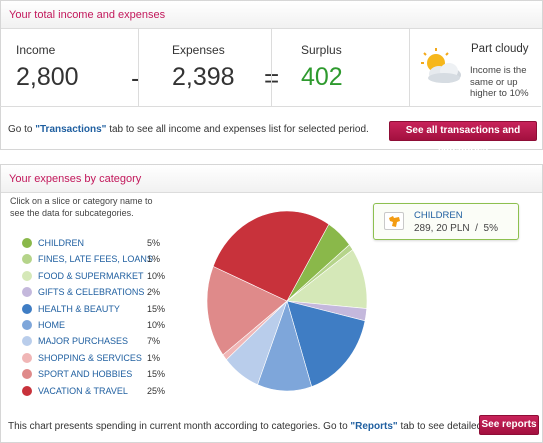 Image resolution: width=543 pixels, height=443 pixels. What do you see at coordinates (36, 50) in the screenshot?
I see `income-label: Income` at bounding box center [36, 50].